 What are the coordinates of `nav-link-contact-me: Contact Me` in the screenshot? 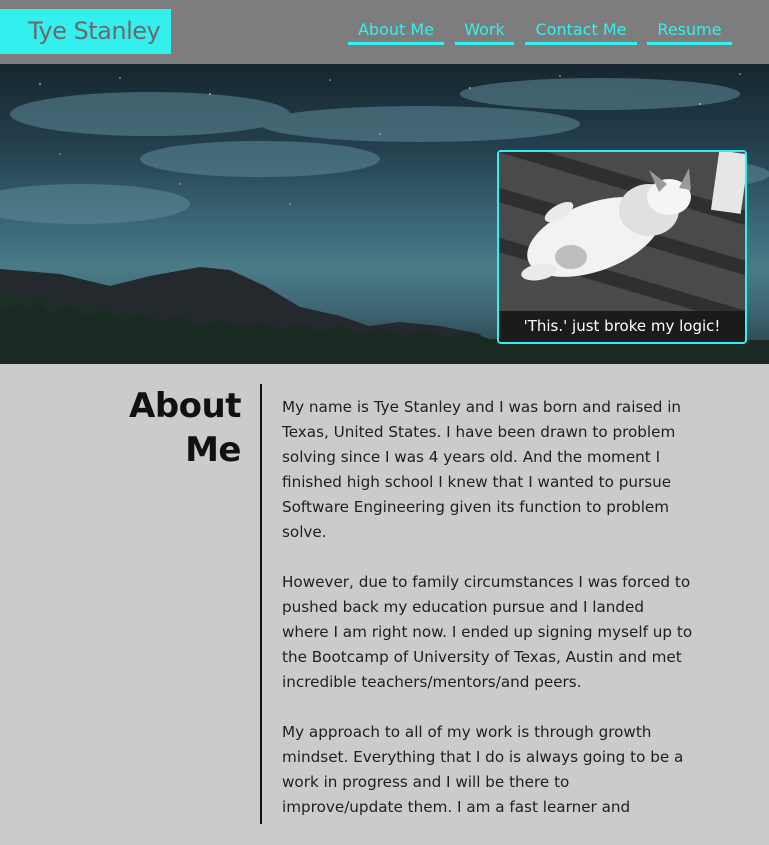 It's located at (581, 31).